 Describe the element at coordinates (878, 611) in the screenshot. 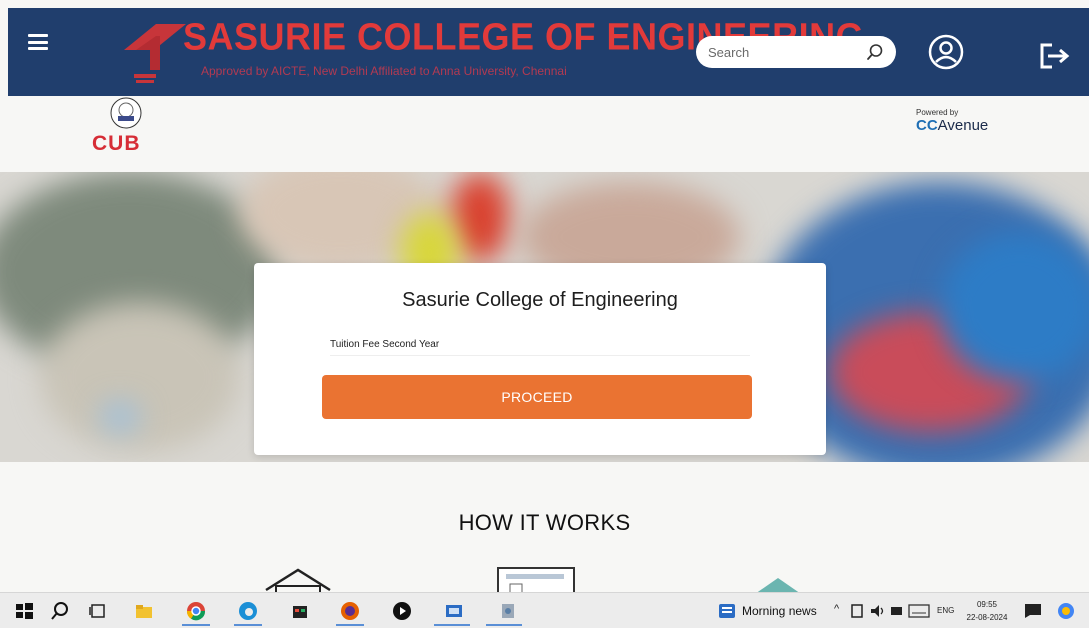

I see `volume-icon` at that location.